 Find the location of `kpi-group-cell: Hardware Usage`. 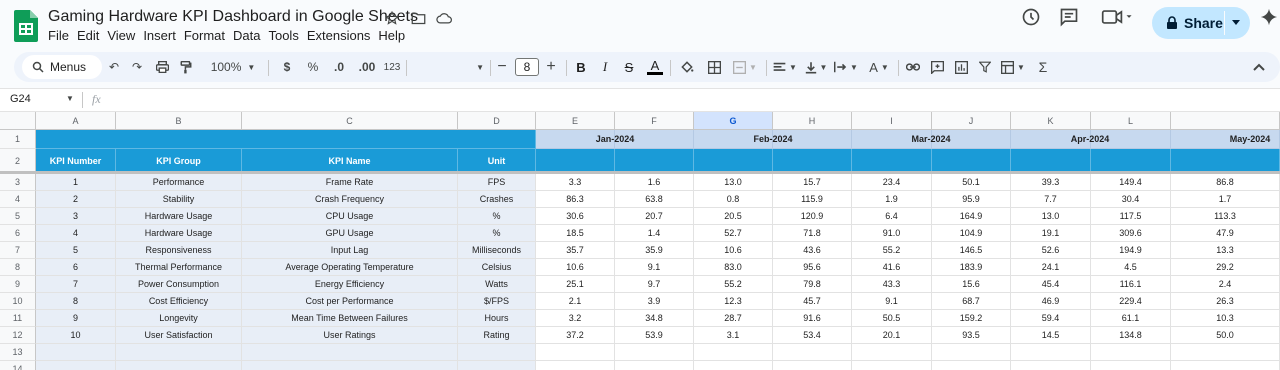

kpi-group-cell: Hardware Usage is located at coordinates (179, 233).